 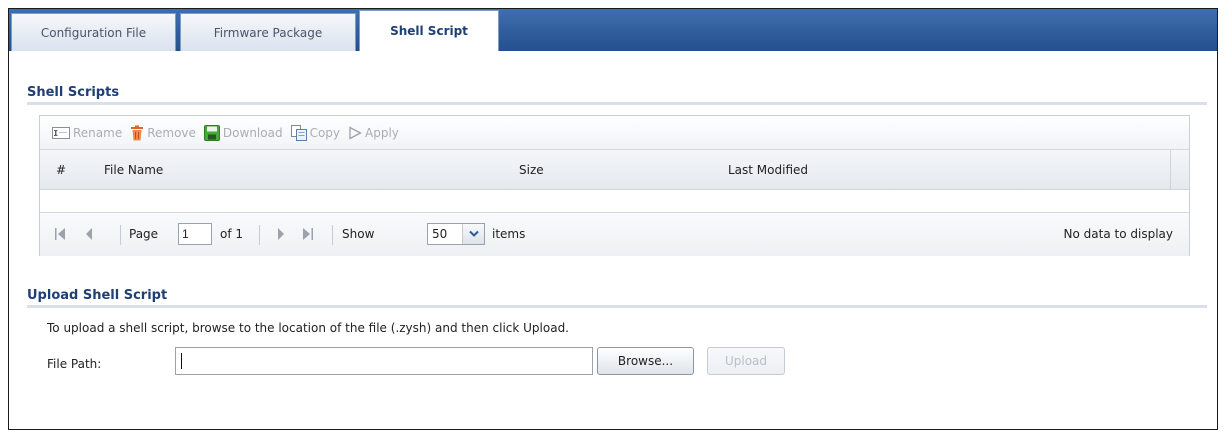 I want to click on tab-firmware-package: Firmware Package, so click(x=268, y=32).